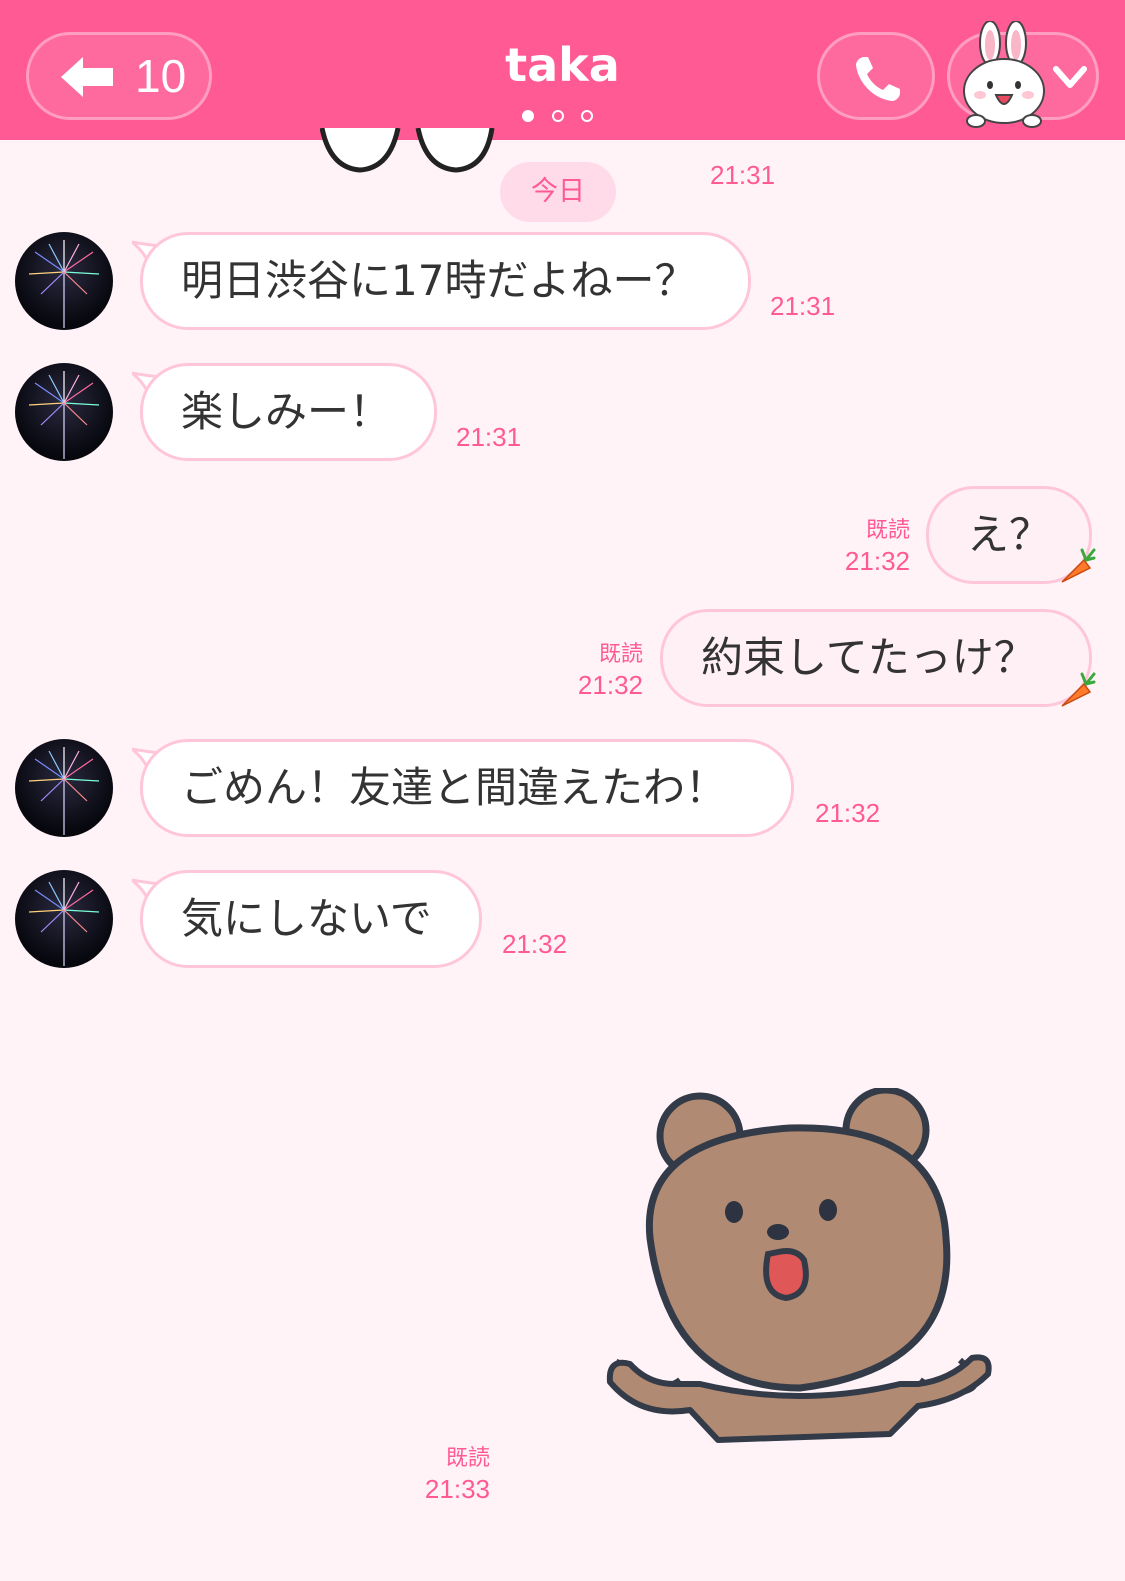  I want to click on page-indicator, so click(557, 116).